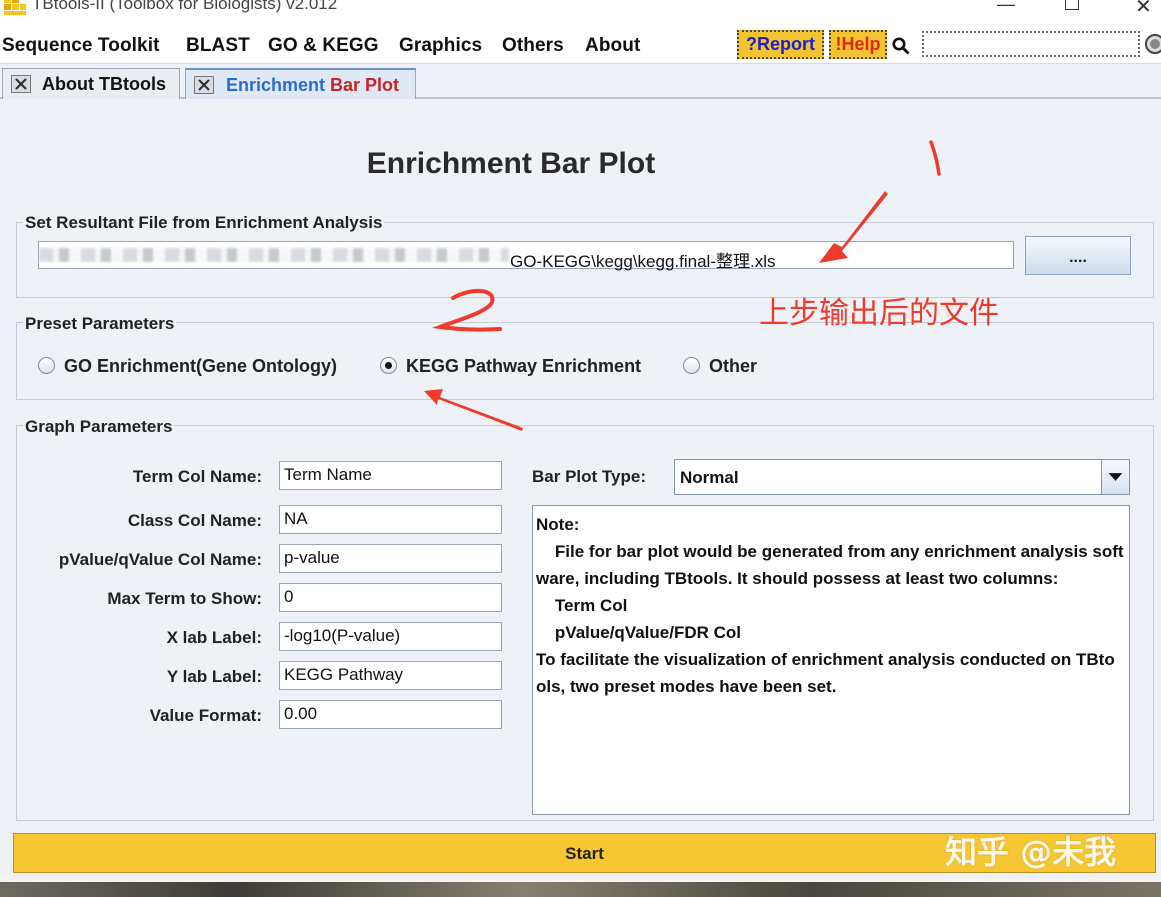  Describe the element at coordinates (390, 636) in the screenshot. I see `xlab-input: -log10(P-value)` at that location.